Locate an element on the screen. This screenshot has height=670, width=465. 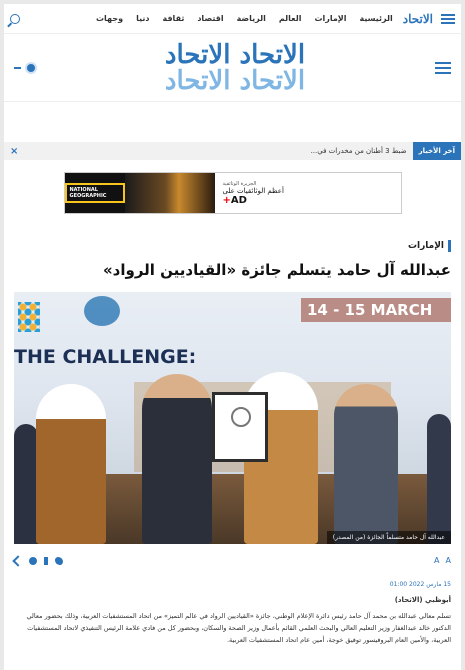
article-category: الإمارات is located at coordinates (232, 246).